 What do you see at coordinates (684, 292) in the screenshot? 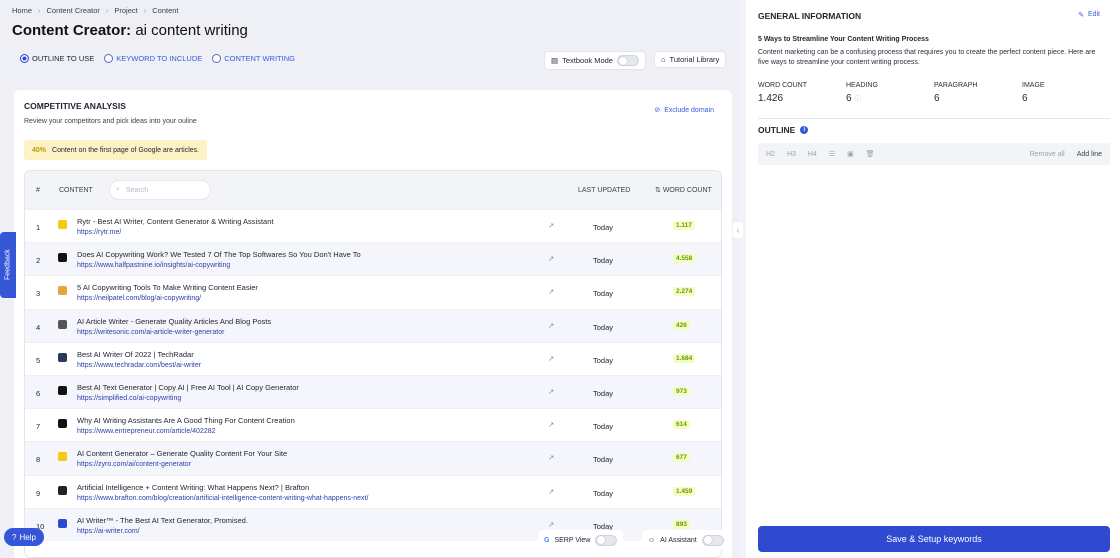
I see `word-count-badge: 2.274` at bounding box center [684, 292].